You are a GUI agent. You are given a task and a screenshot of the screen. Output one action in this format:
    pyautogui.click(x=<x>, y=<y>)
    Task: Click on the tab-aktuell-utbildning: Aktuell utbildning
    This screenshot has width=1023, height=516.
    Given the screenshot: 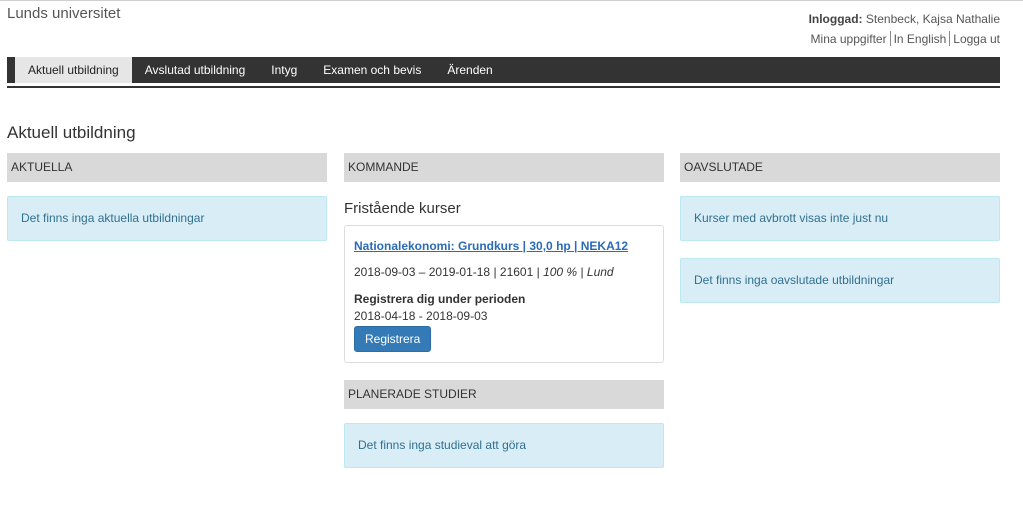 What is the action you would take?
    pyautogui.click(x=73, y=70)
    